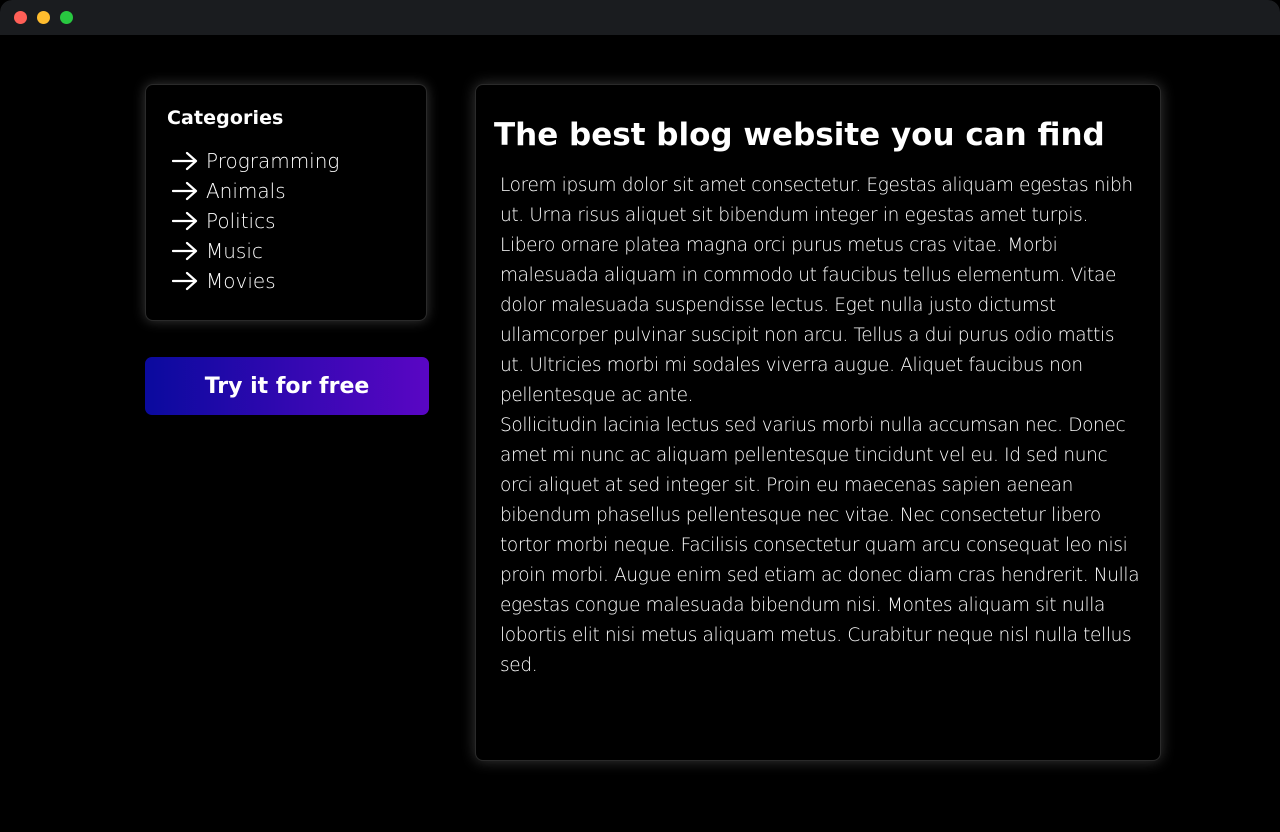 This screenshot has height=832, width=1280. What do you see at coordinates (20, 17) in the screenshot?
I see `close-window-button` at bounding box center [20, 17].